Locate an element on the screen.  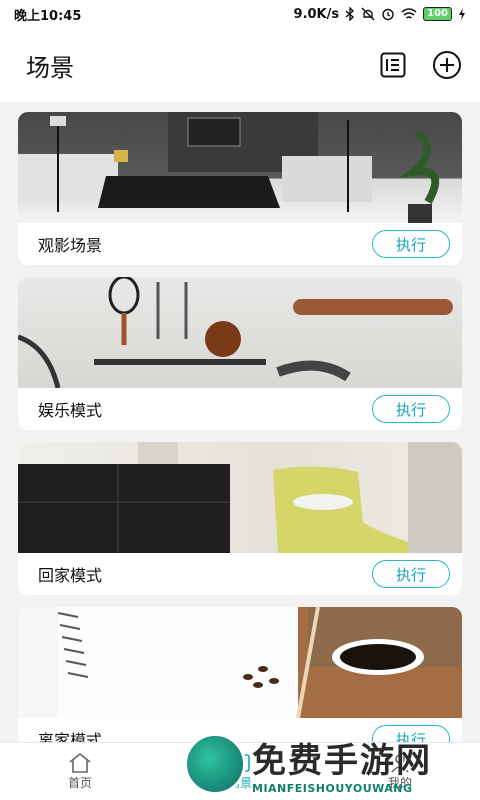
scene-name: 娱乐模式 is located at coordinates (70, 410).